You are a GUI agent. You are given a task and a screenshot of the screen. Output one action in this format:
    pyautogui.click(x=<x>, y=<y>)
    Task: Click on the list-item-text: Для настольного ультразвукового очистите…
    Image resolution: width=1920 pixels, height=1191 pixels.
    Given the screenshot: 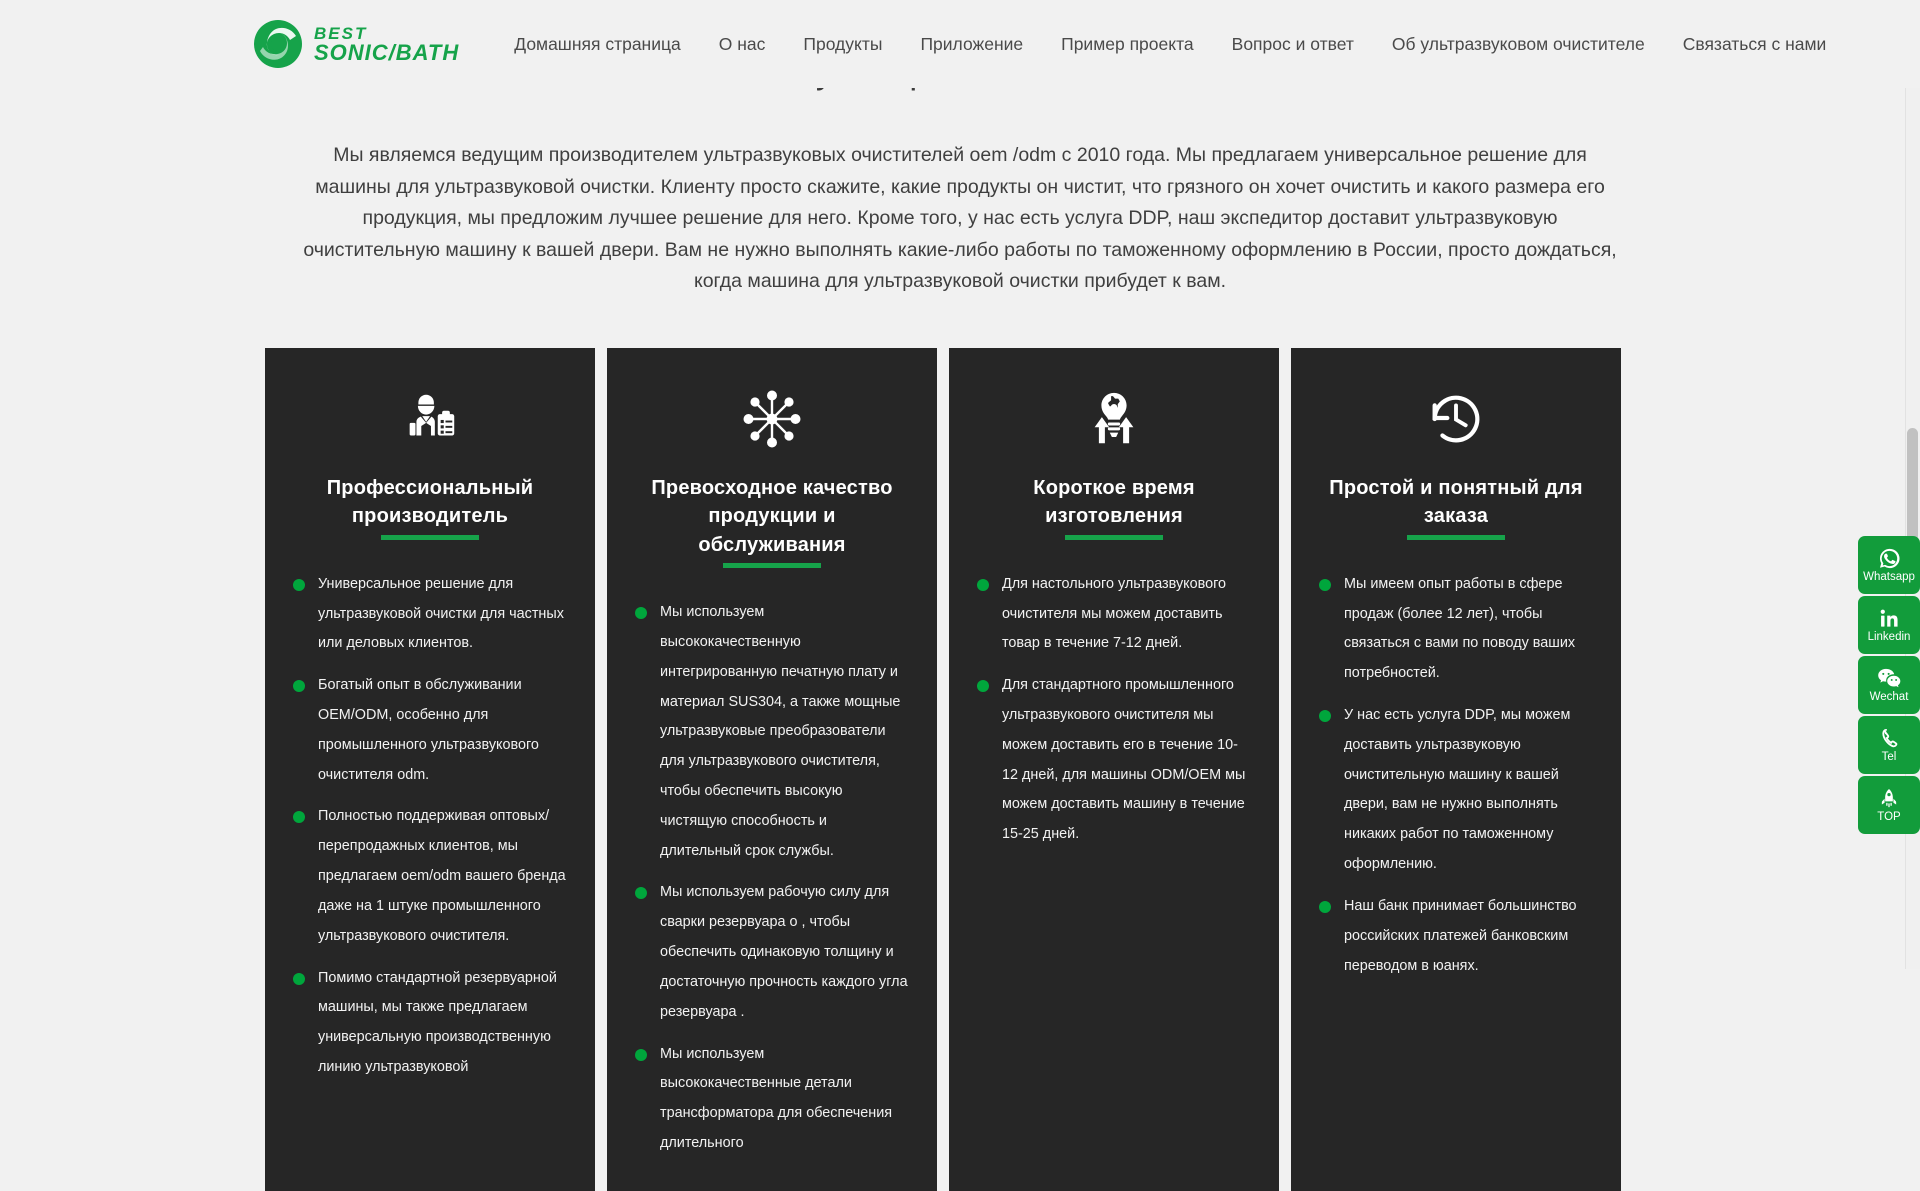 What is the action you would take?
    pyautogui.click(x=1114, y=613)
    